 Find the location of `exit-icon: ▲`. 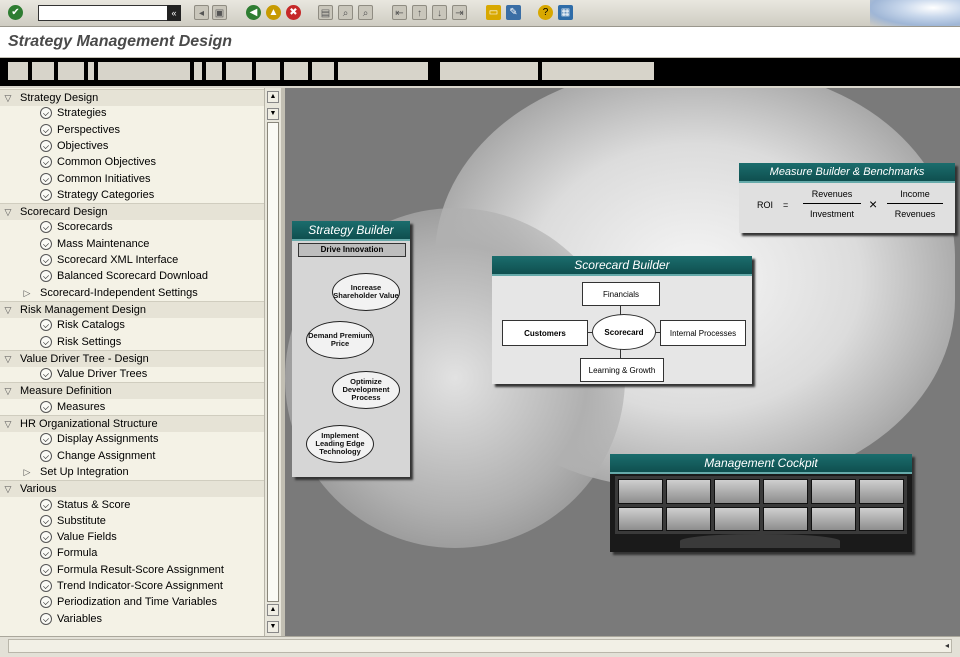

exit-icon: ▲ is located at coordinates (273, 12).